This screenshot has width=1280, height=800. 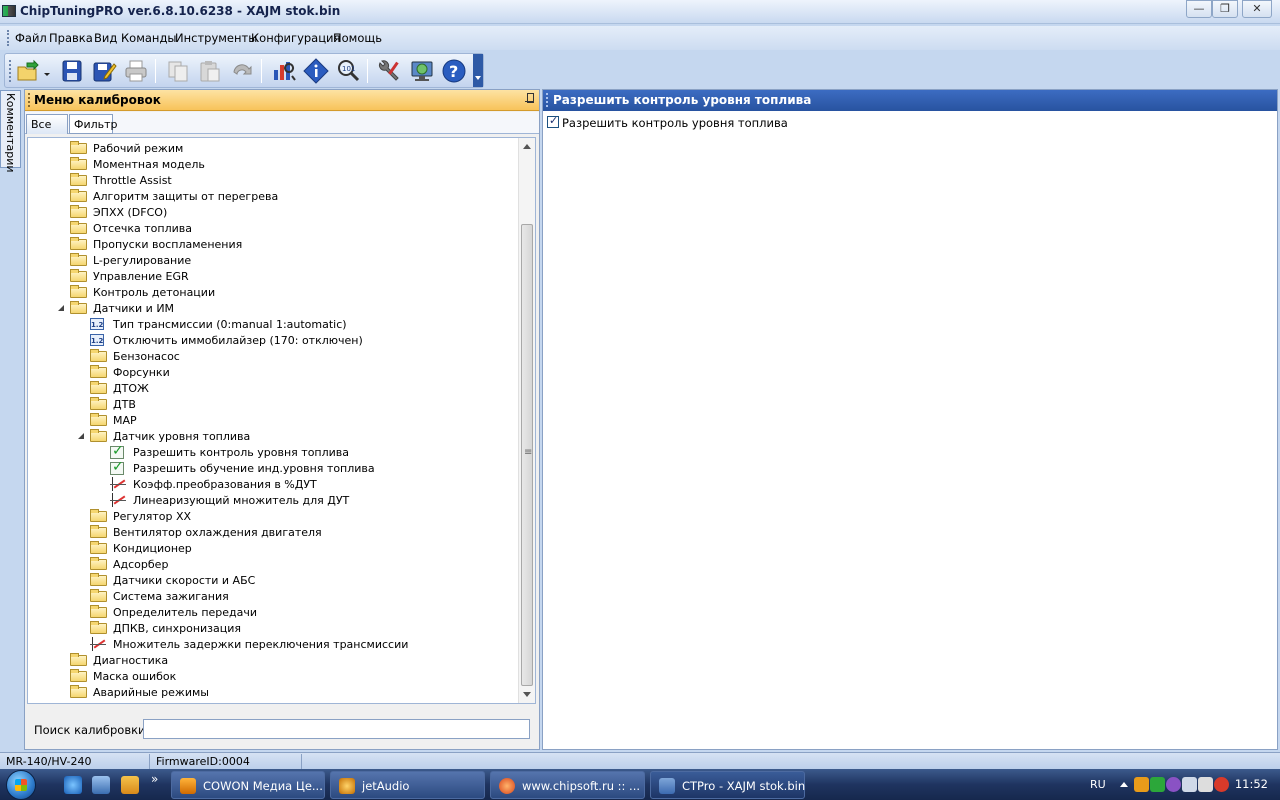 What do you see at coordinates (9, 11) in the screenshot?
I see `app-icon` at bounding box center [9, 11].